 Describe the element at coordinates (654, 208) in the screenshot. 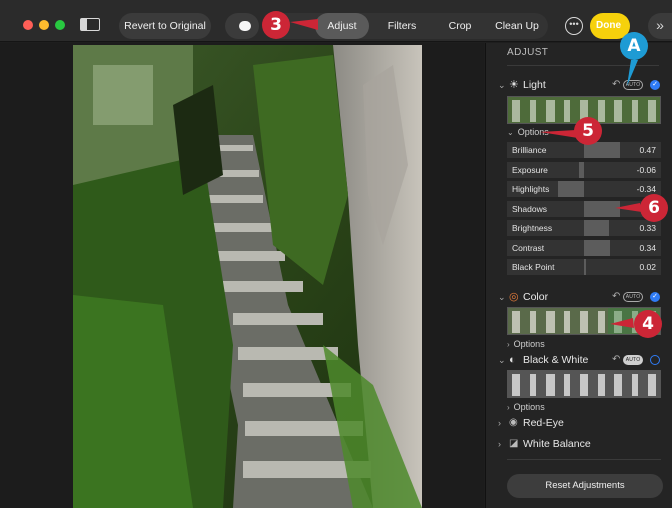

I see `callout-6: 6` at that location.